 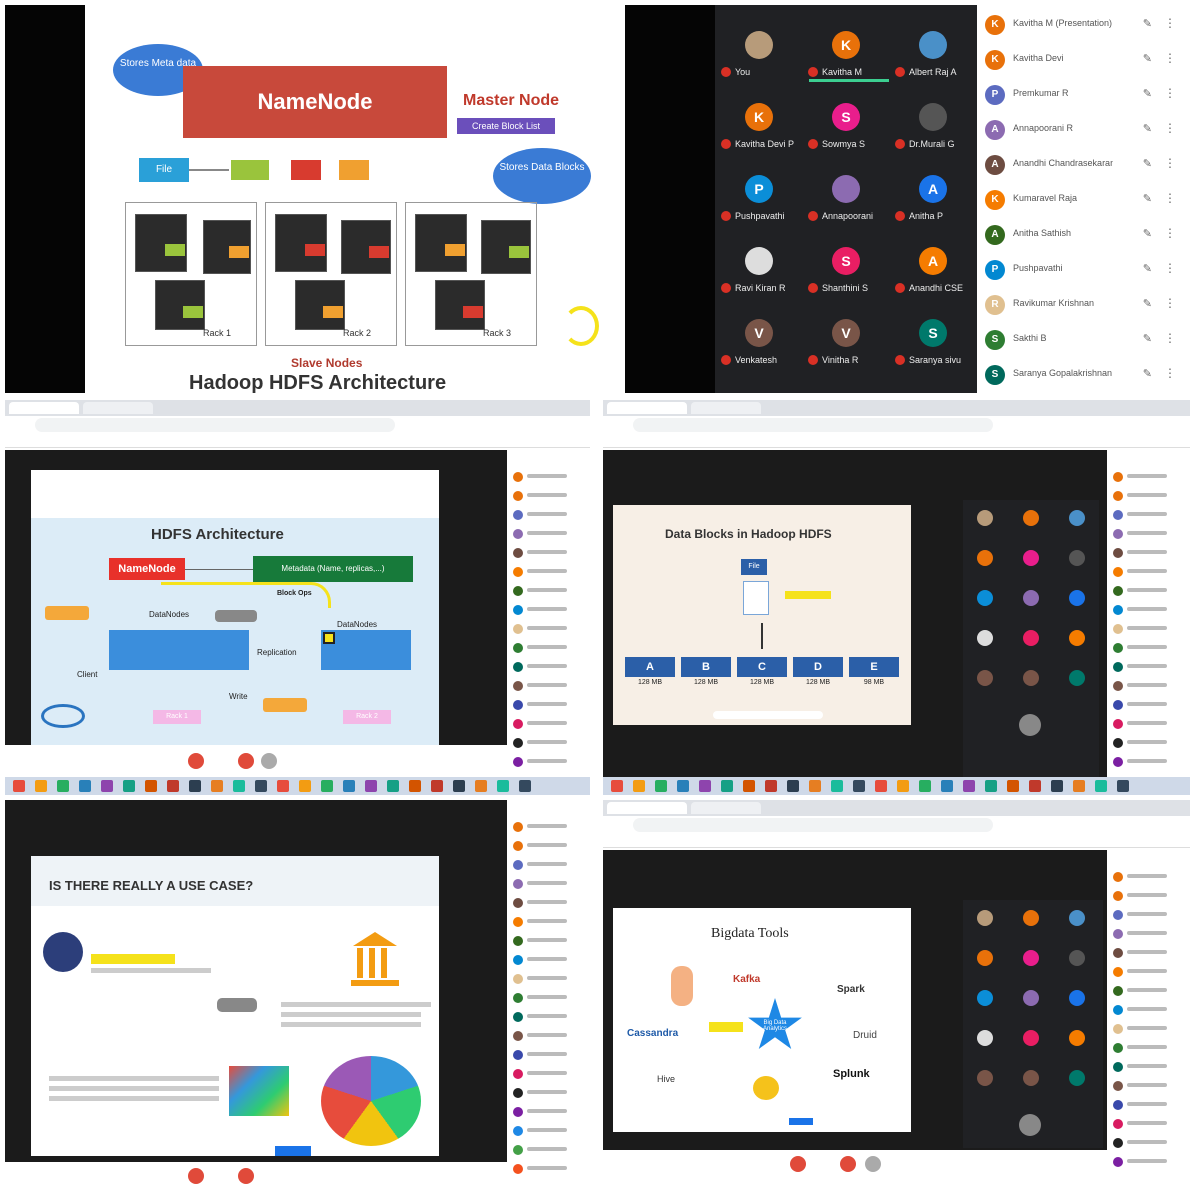 I want to click on present-button, so click(x=269, y=761).